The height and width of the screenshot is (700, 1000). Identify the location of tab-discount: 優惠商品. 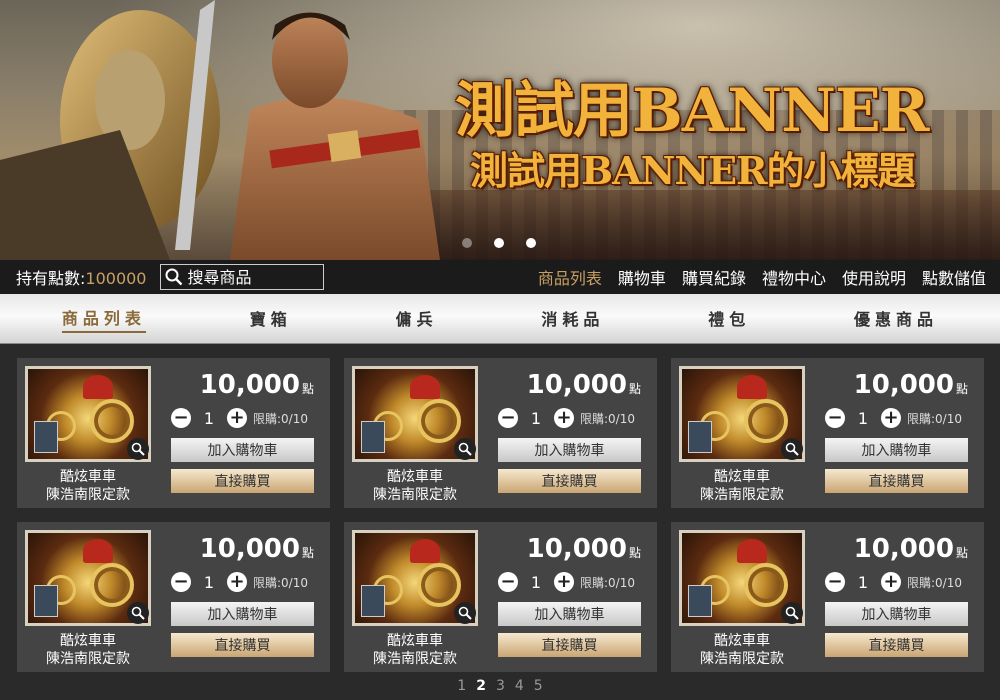
(896, 319).